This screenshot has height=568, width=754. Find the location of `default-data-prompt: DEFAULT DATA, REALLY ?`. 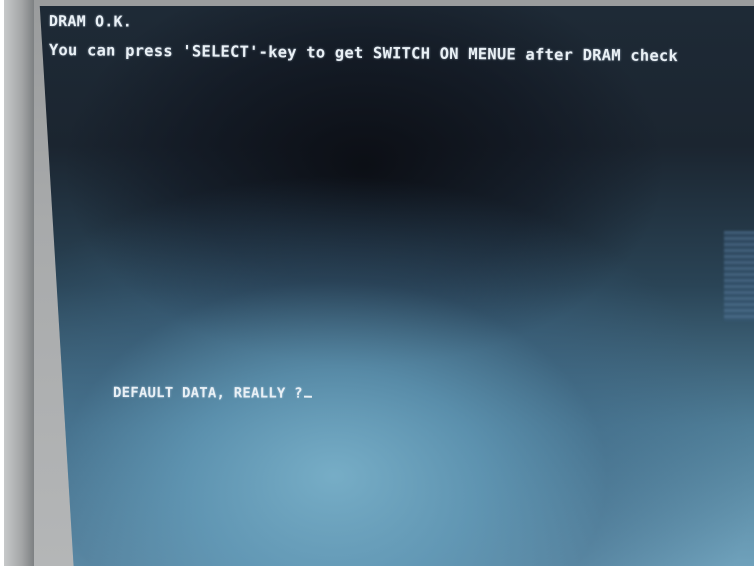

default-data-prompt: DEFAULT DATA, REALLY ? is located at coordinates (212, 393).